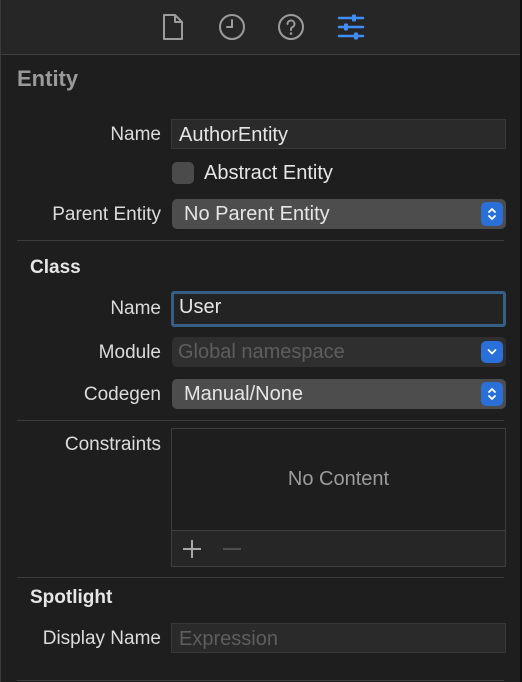 This screenshot has width=522, height=682. I want to click on class-section-title: Class, so click(55, 267).